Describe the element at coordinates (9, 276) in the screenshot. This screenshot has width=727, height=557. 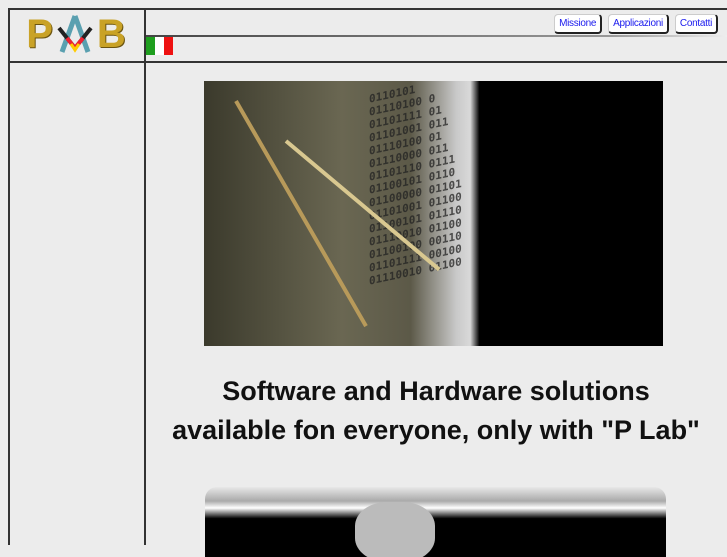
I see `frame-left` at that location.